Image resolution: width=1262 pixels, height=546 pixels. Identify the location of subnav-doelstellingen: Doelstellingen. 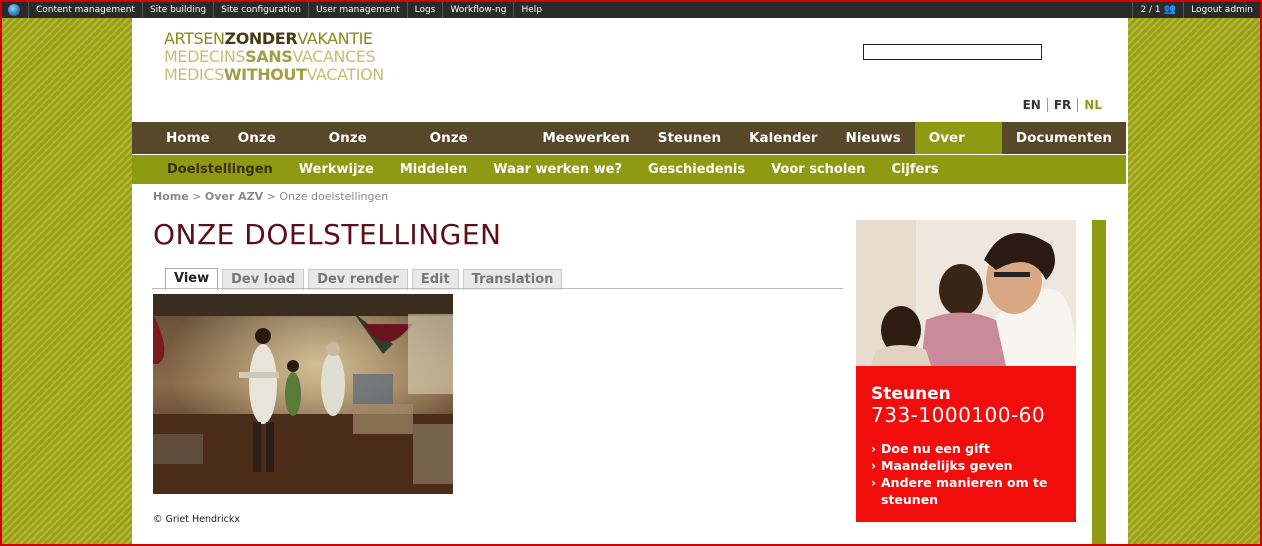
(220, 169).